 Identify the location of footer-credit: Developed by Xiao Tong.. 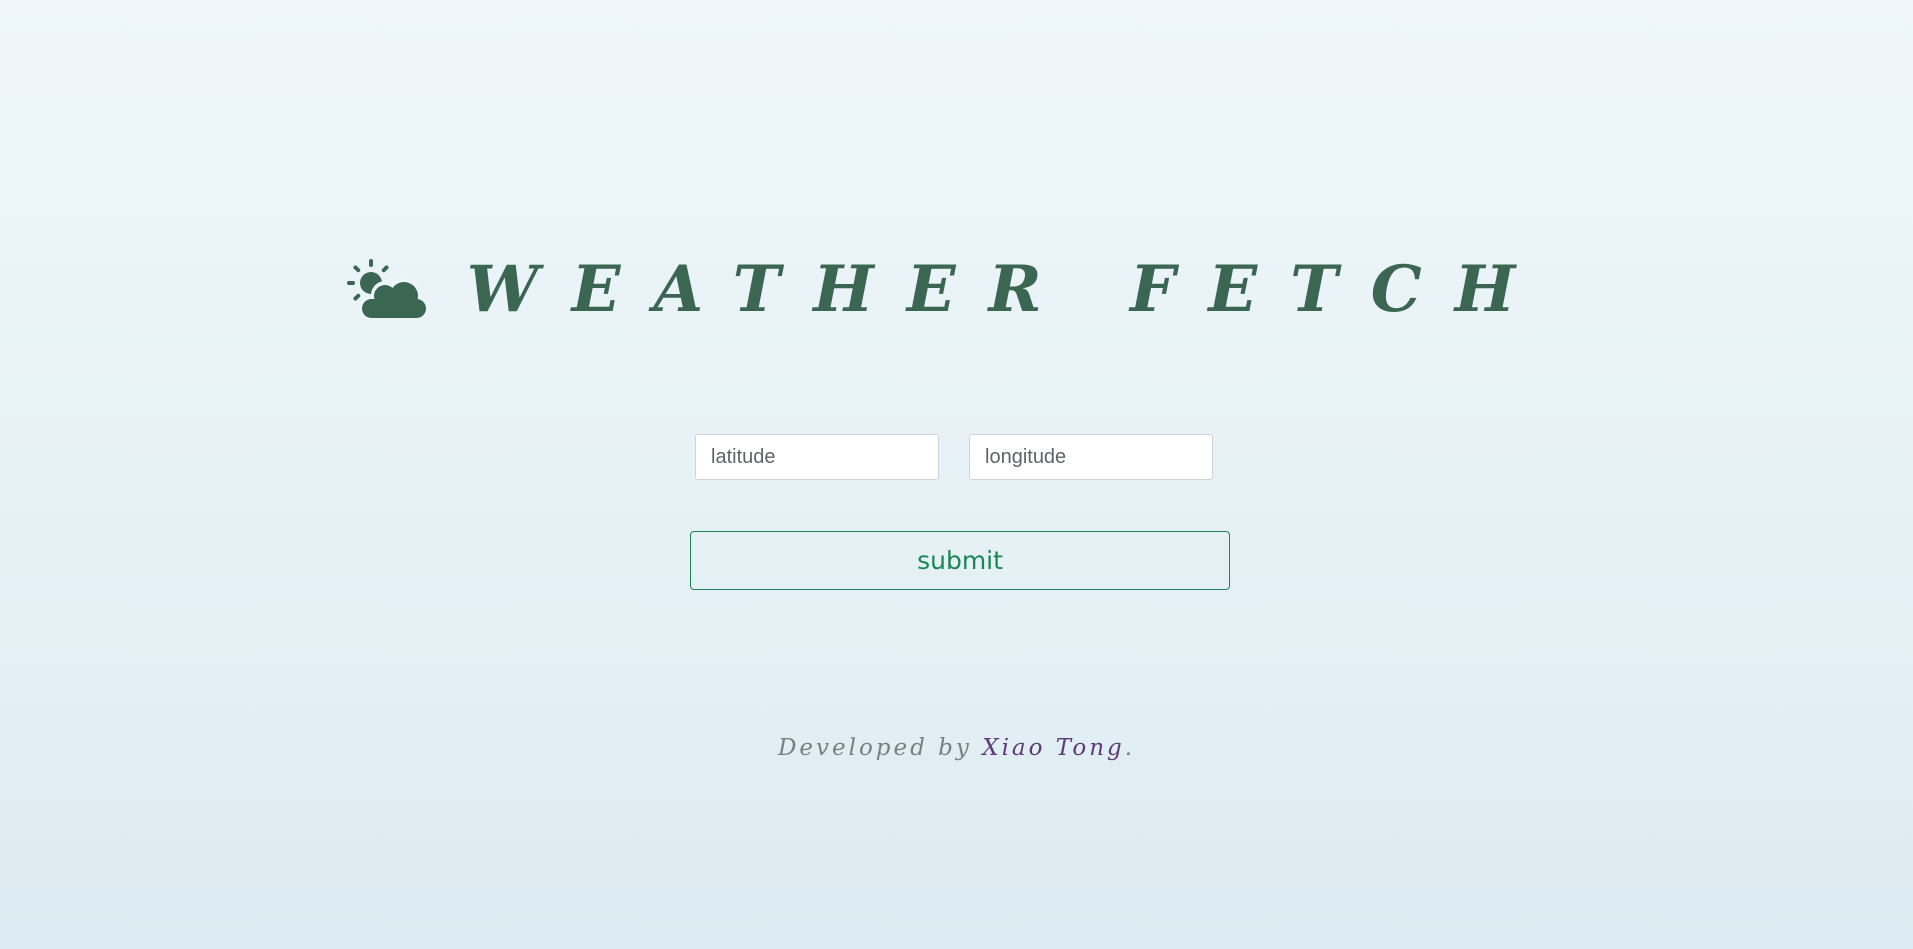
(956, 748).